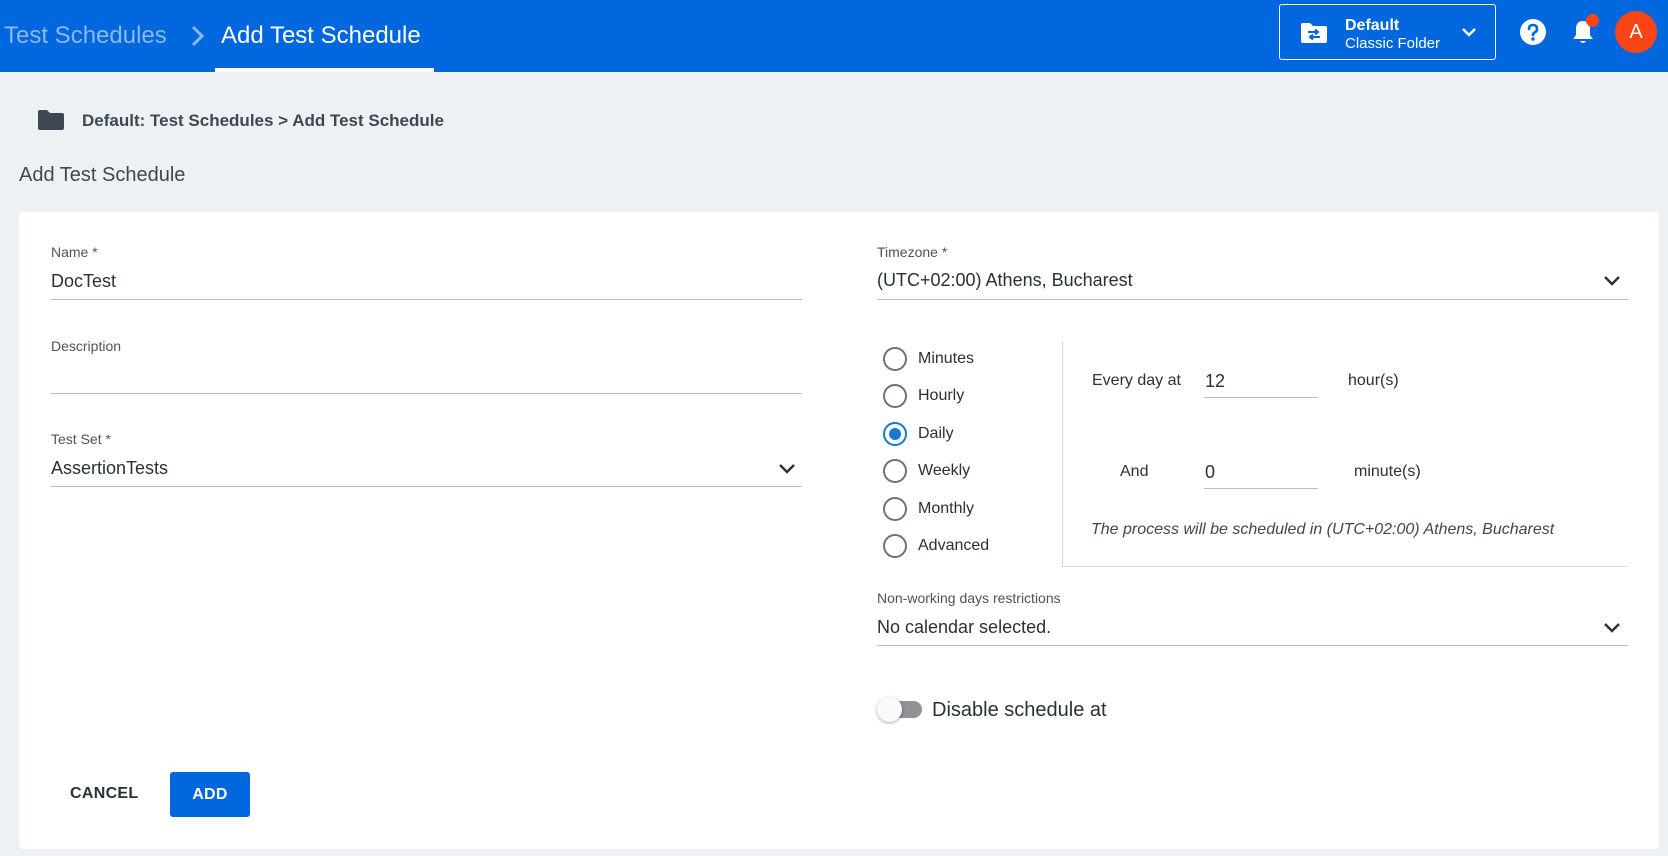 The image size is (1668, 856). What do you see at coordinates (102, 175) in the screenshot?
I see `page-title: Add Test Schedule` at bounding box center [102, 175].